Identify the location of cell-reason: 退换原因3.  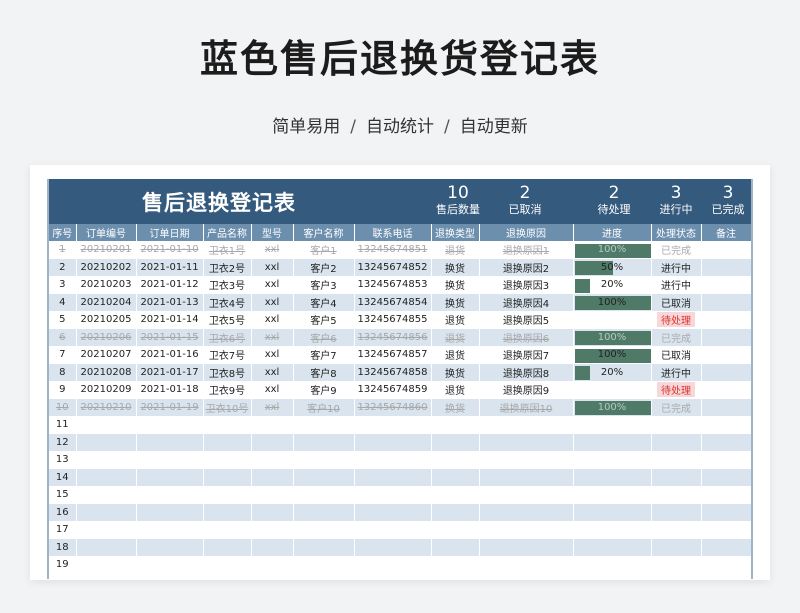
(526, 285).